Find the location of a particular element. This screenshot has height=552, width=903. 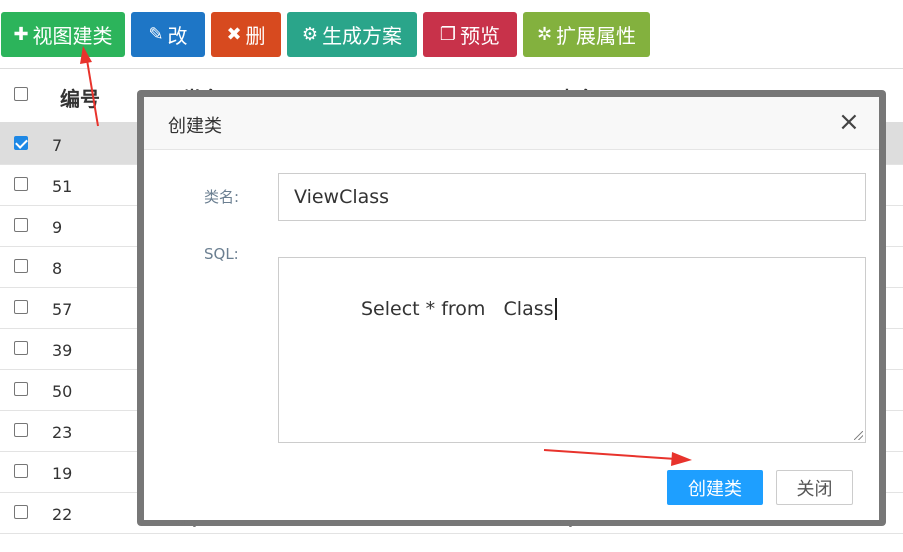

close-button: 关闭 is located at coordinates (814, 487).